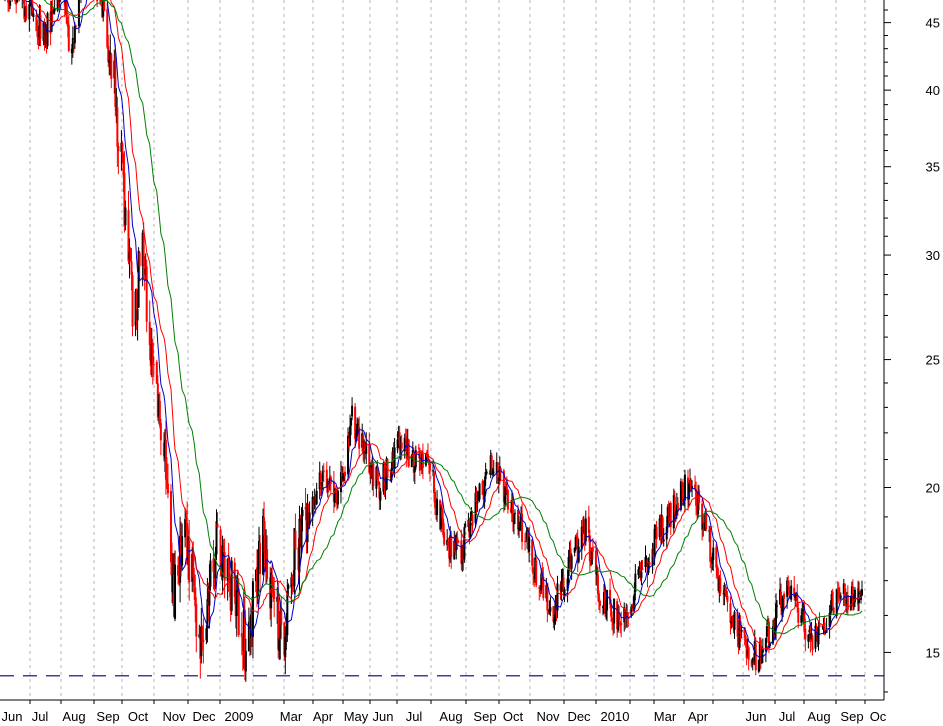 The width and height of the screenshot is (943, 726). I want to click on y-axis: 152025303540455055, so click(912, 351).